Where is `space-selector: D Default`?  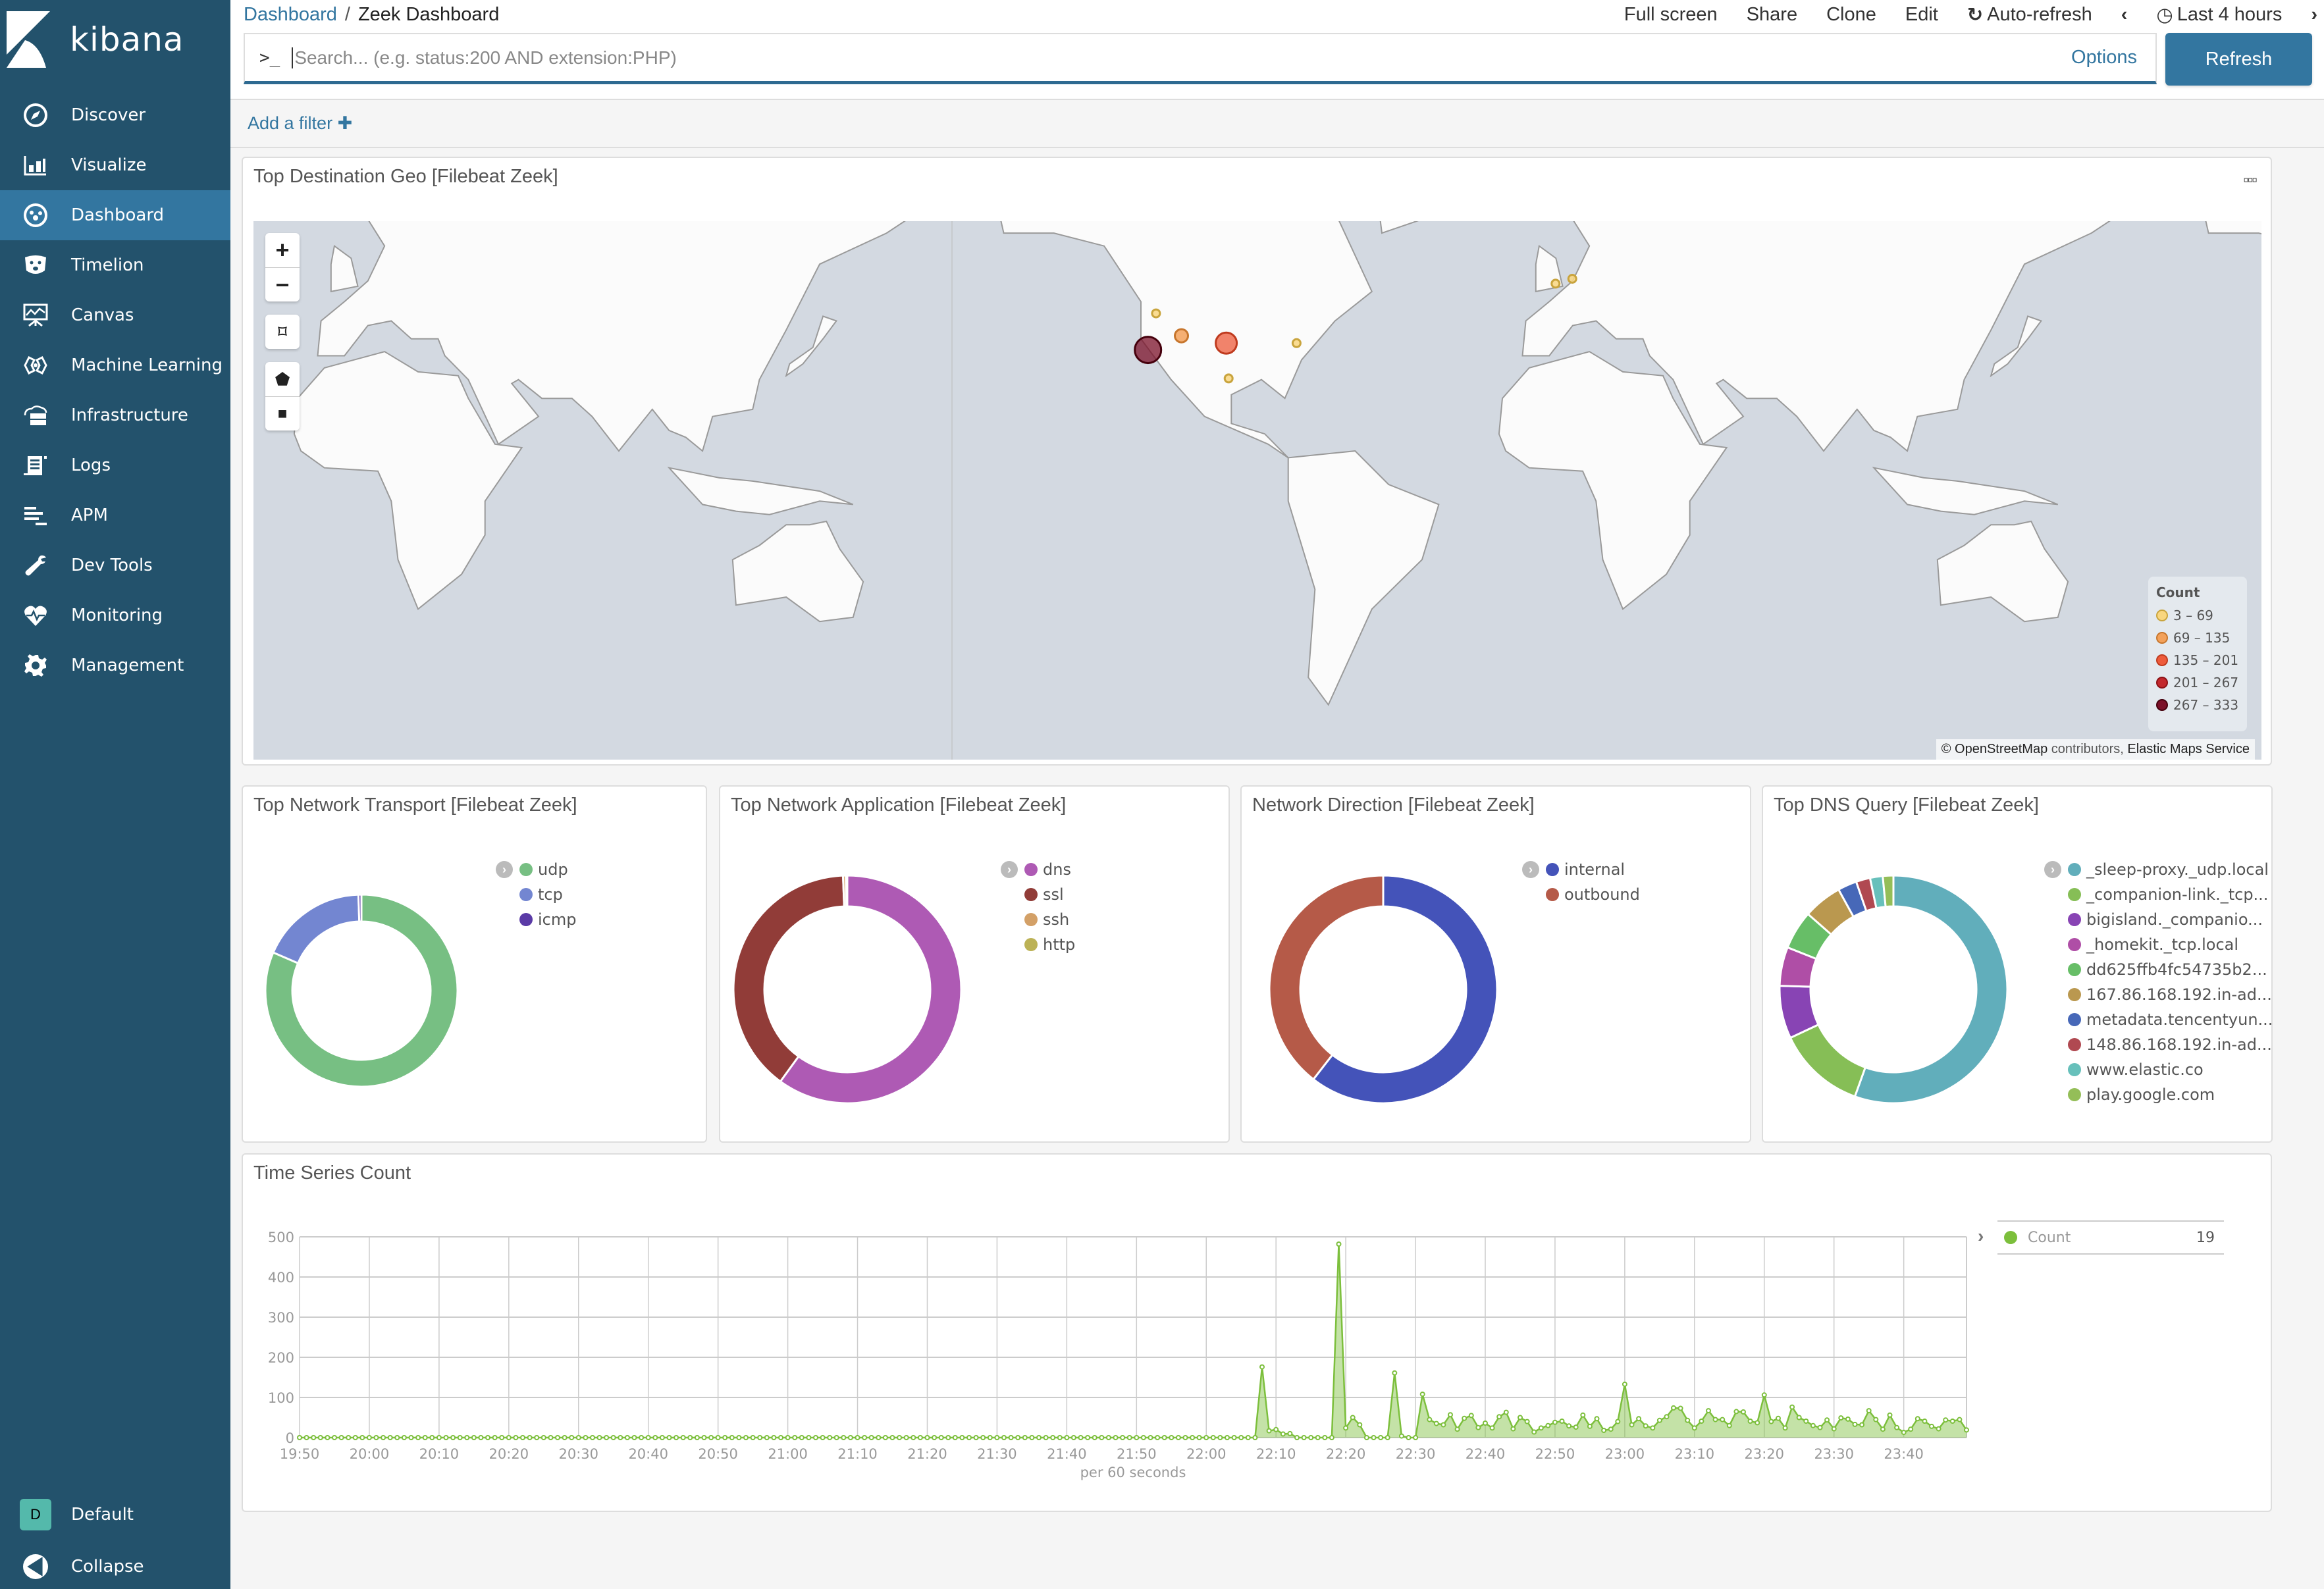
space-selector: D Default is located at coordinates (115, 1515).